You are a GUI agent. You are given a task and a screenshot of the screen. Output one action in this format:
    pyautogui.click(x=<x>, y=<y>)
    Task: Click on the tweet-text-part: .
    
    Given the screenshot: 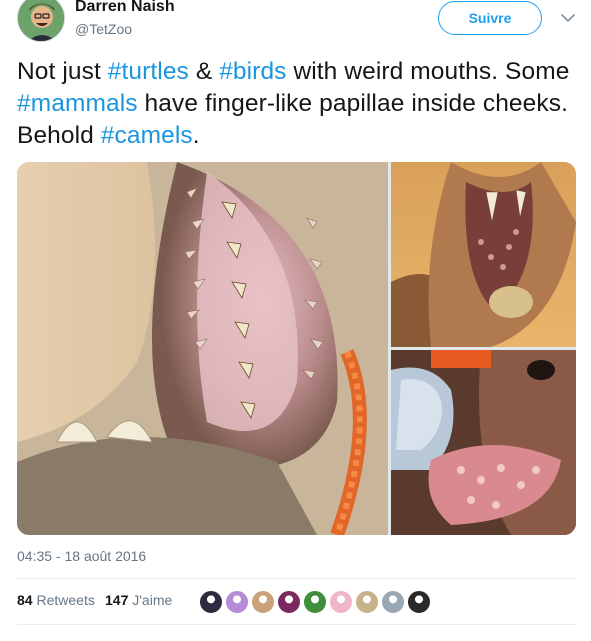 What is the action you would take?
    pyautogui.click(x=196, y=135)
    